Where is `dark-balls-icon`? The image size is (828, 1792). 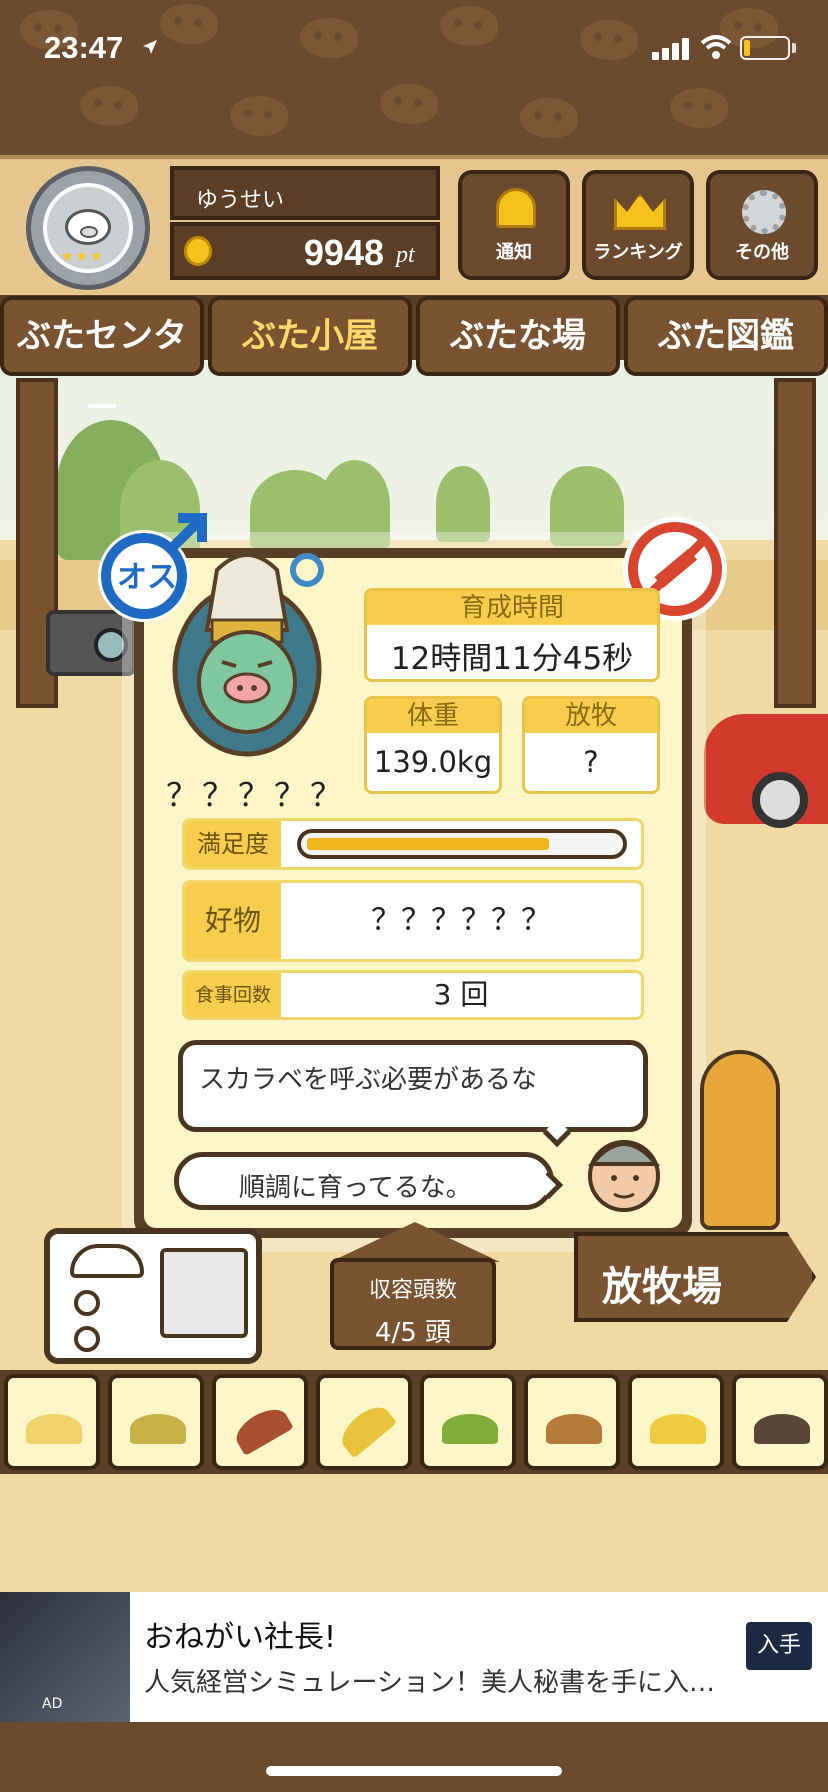
dark-balls-icon is located at coordinates (782, 1429).